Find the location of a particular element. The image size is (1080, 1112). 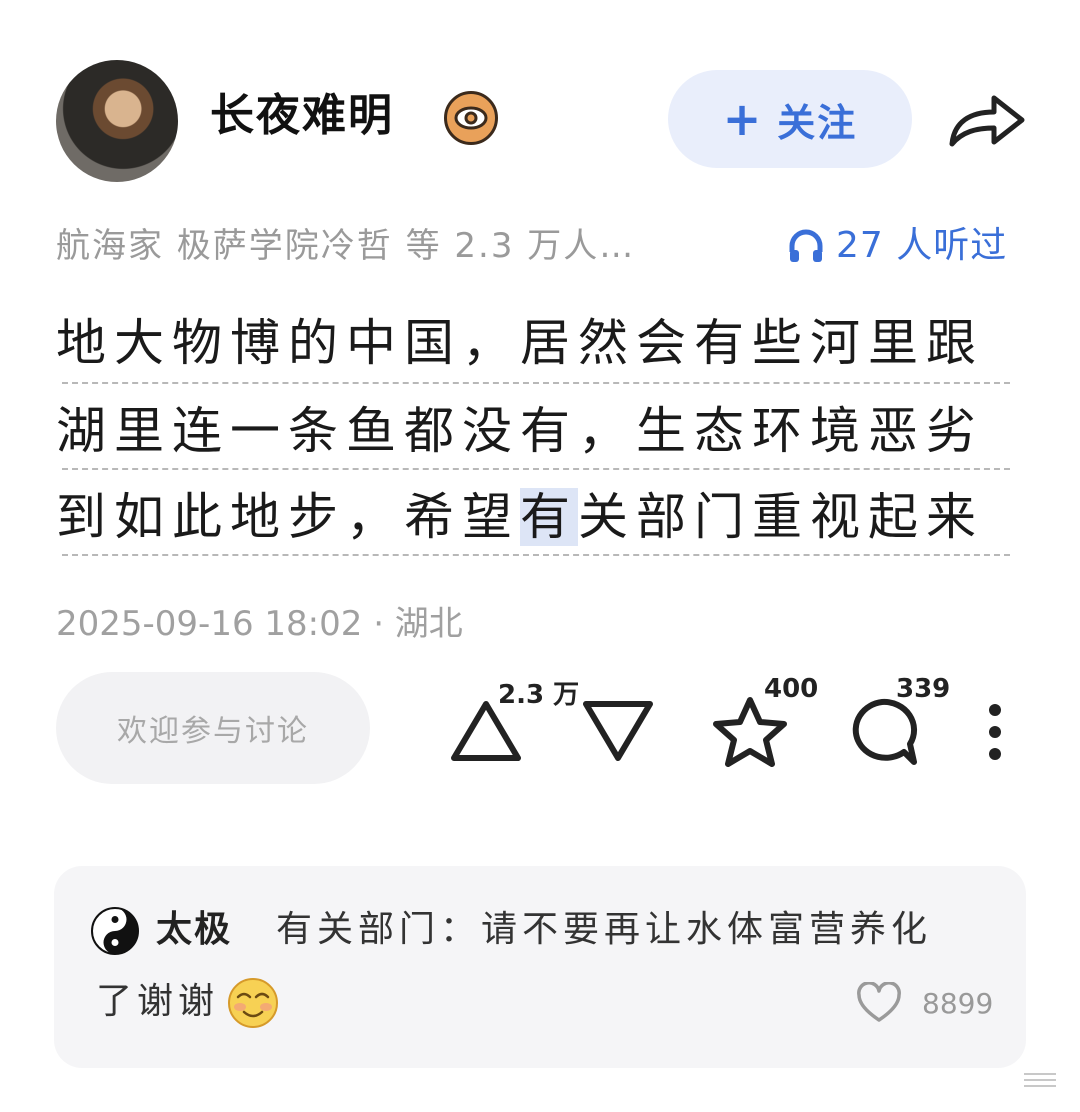

follow-button: + 关注 is located at coordinates (790, 119).